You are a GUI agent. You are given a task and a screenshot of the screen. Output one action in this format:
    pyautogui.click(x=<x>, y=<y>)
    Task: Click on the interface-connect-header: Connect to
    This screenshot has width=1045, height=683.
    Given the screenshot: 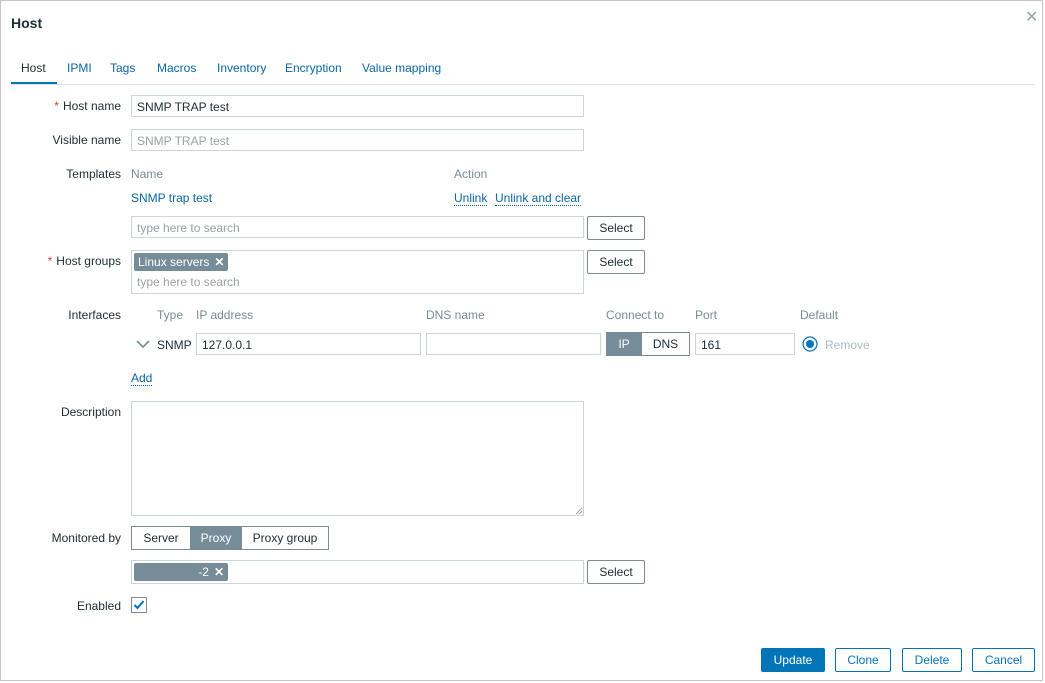 What is the action you would take?
    pyautogui.click(x=635, y=315)
    